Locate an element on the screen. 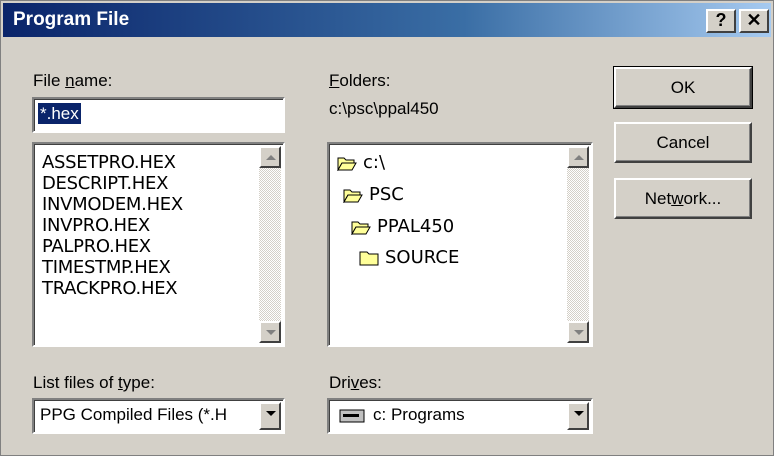 Image resolution: width=777 pixels, height=459 pixels. file-scroll-down-button is located at coordinates (270, 332).